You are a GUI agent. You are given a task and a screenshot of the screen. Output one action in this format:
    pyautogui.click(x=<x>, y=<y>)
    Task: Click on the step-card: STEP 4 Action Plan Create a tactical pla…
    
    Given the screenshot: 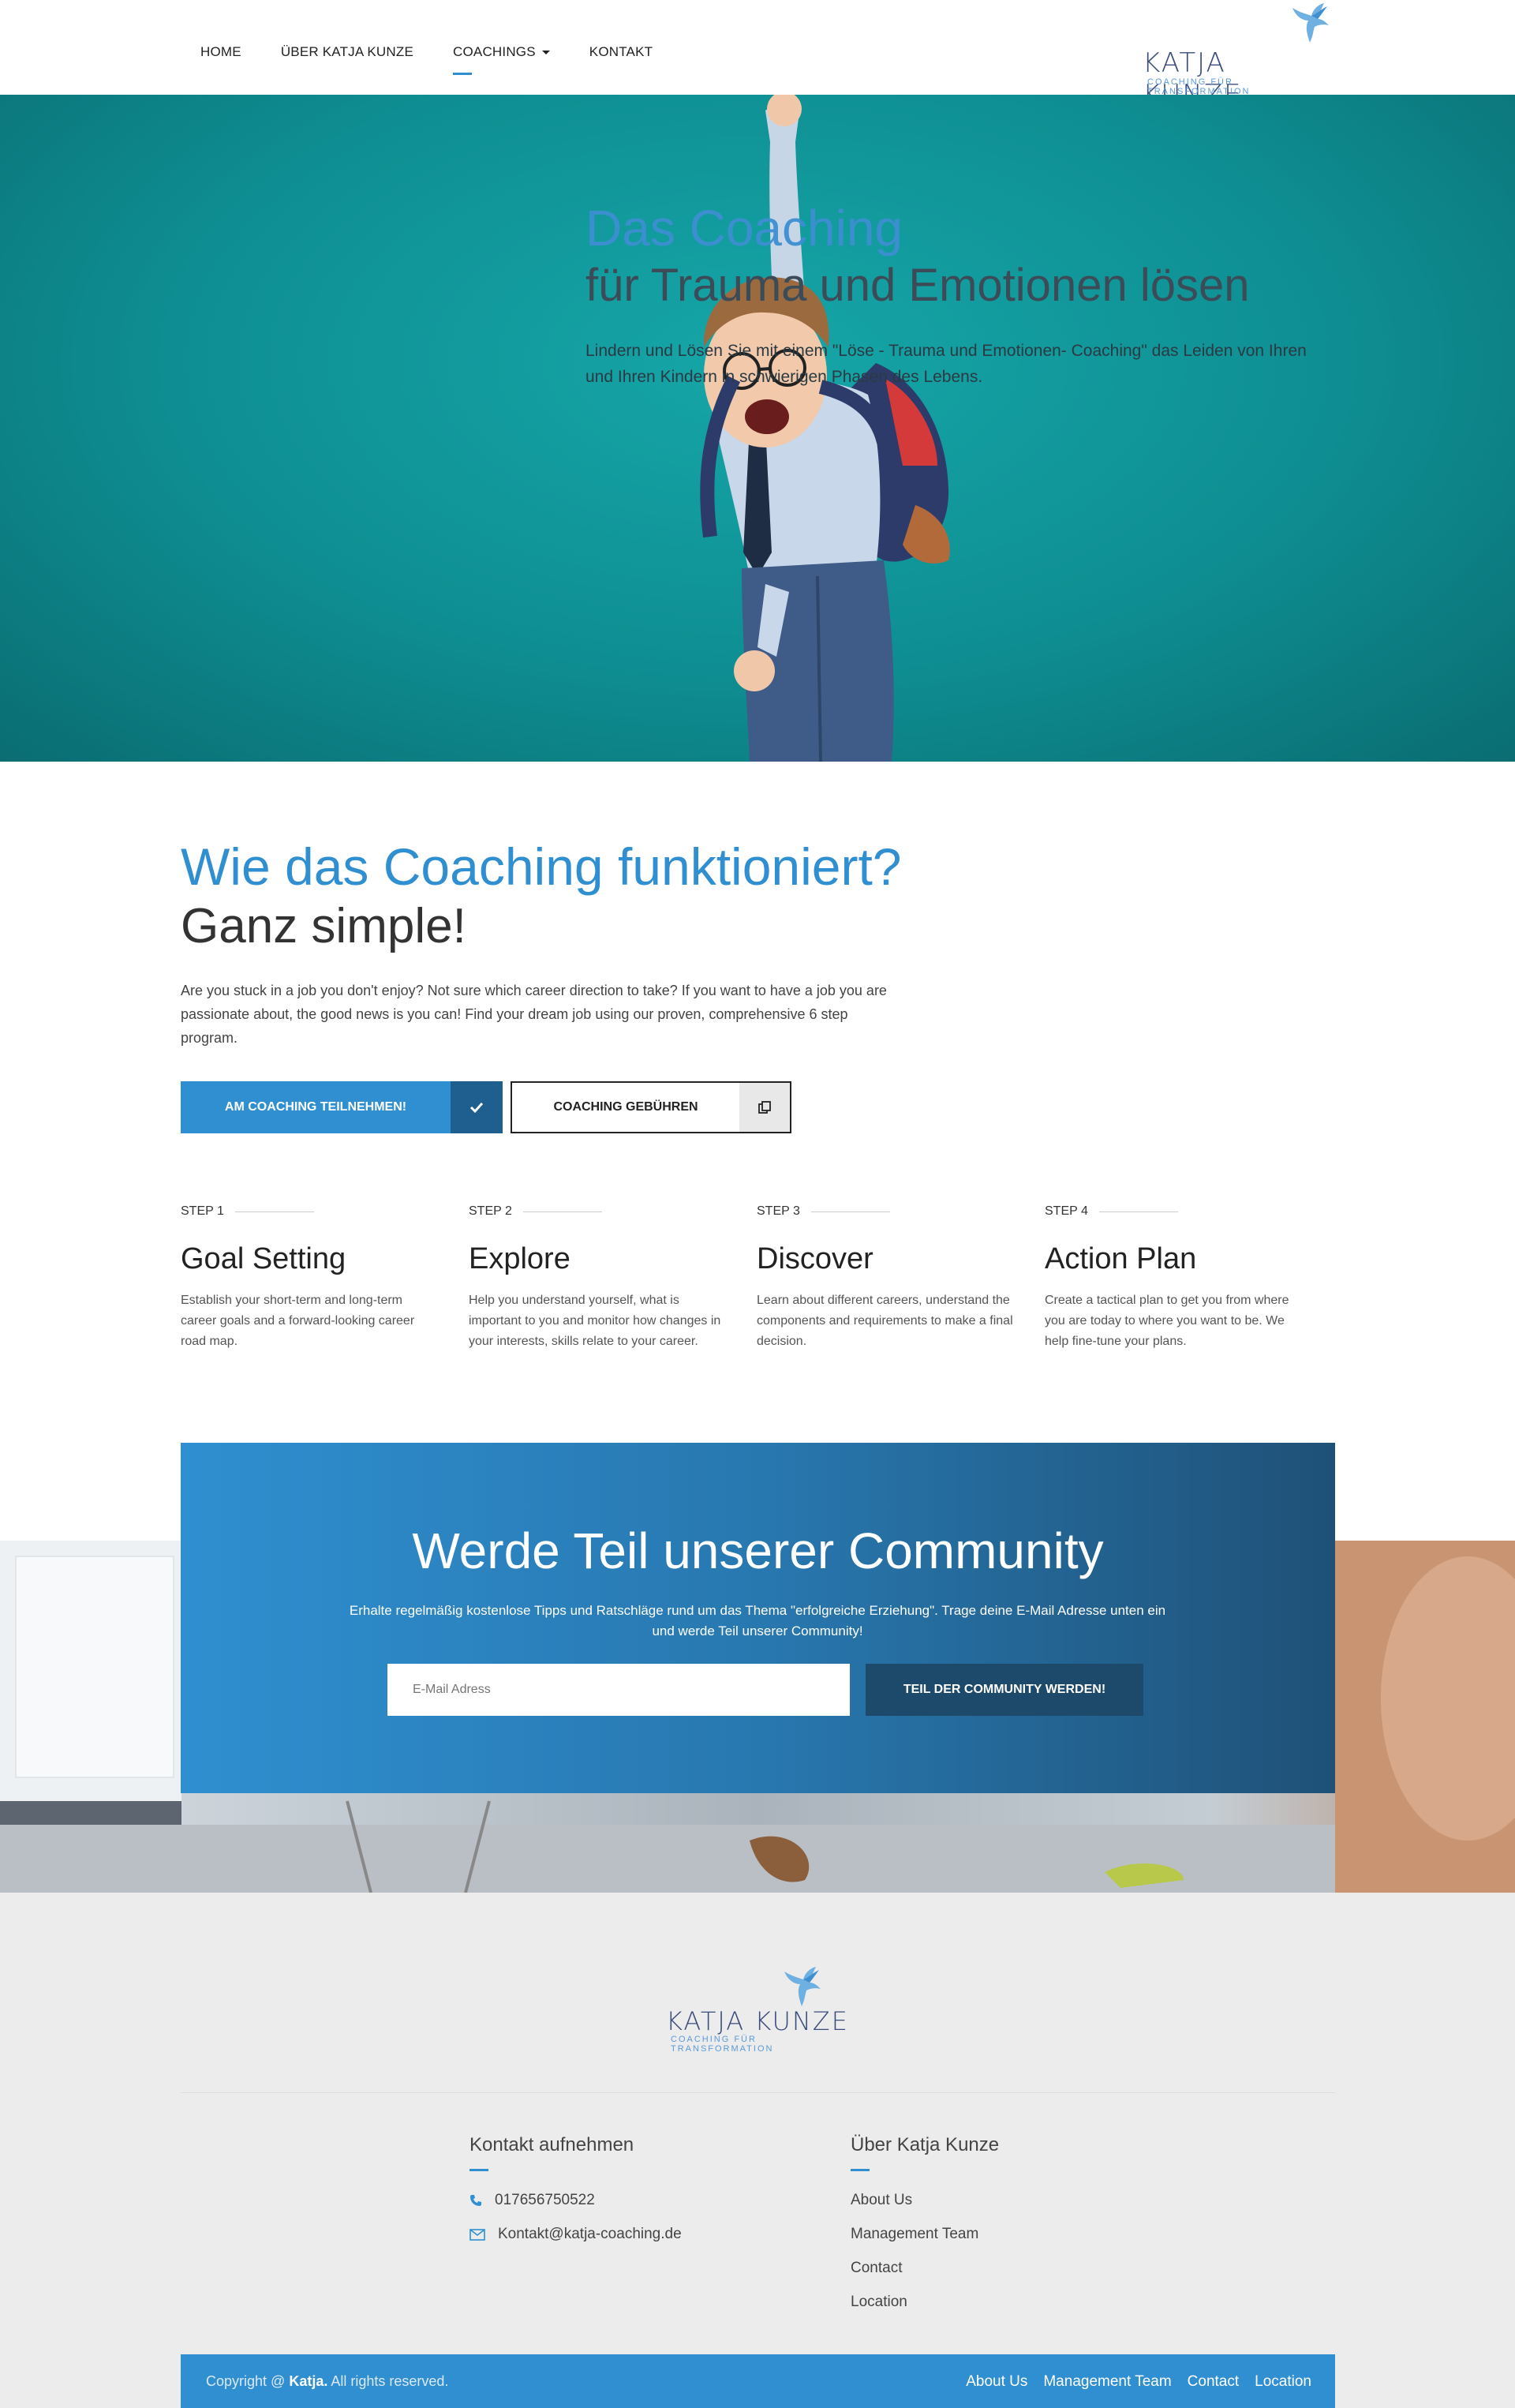 What is the action you would take?
    pyautogui.click(x=1189, y=1278)
    